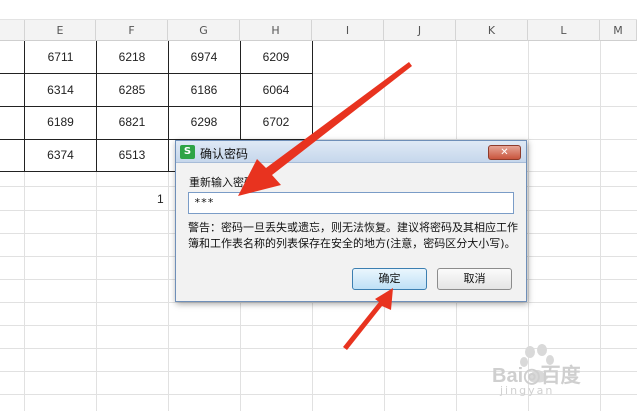 This screenshot has height=411, width=637. I want to click on password-input: ***, so click(351, 203).